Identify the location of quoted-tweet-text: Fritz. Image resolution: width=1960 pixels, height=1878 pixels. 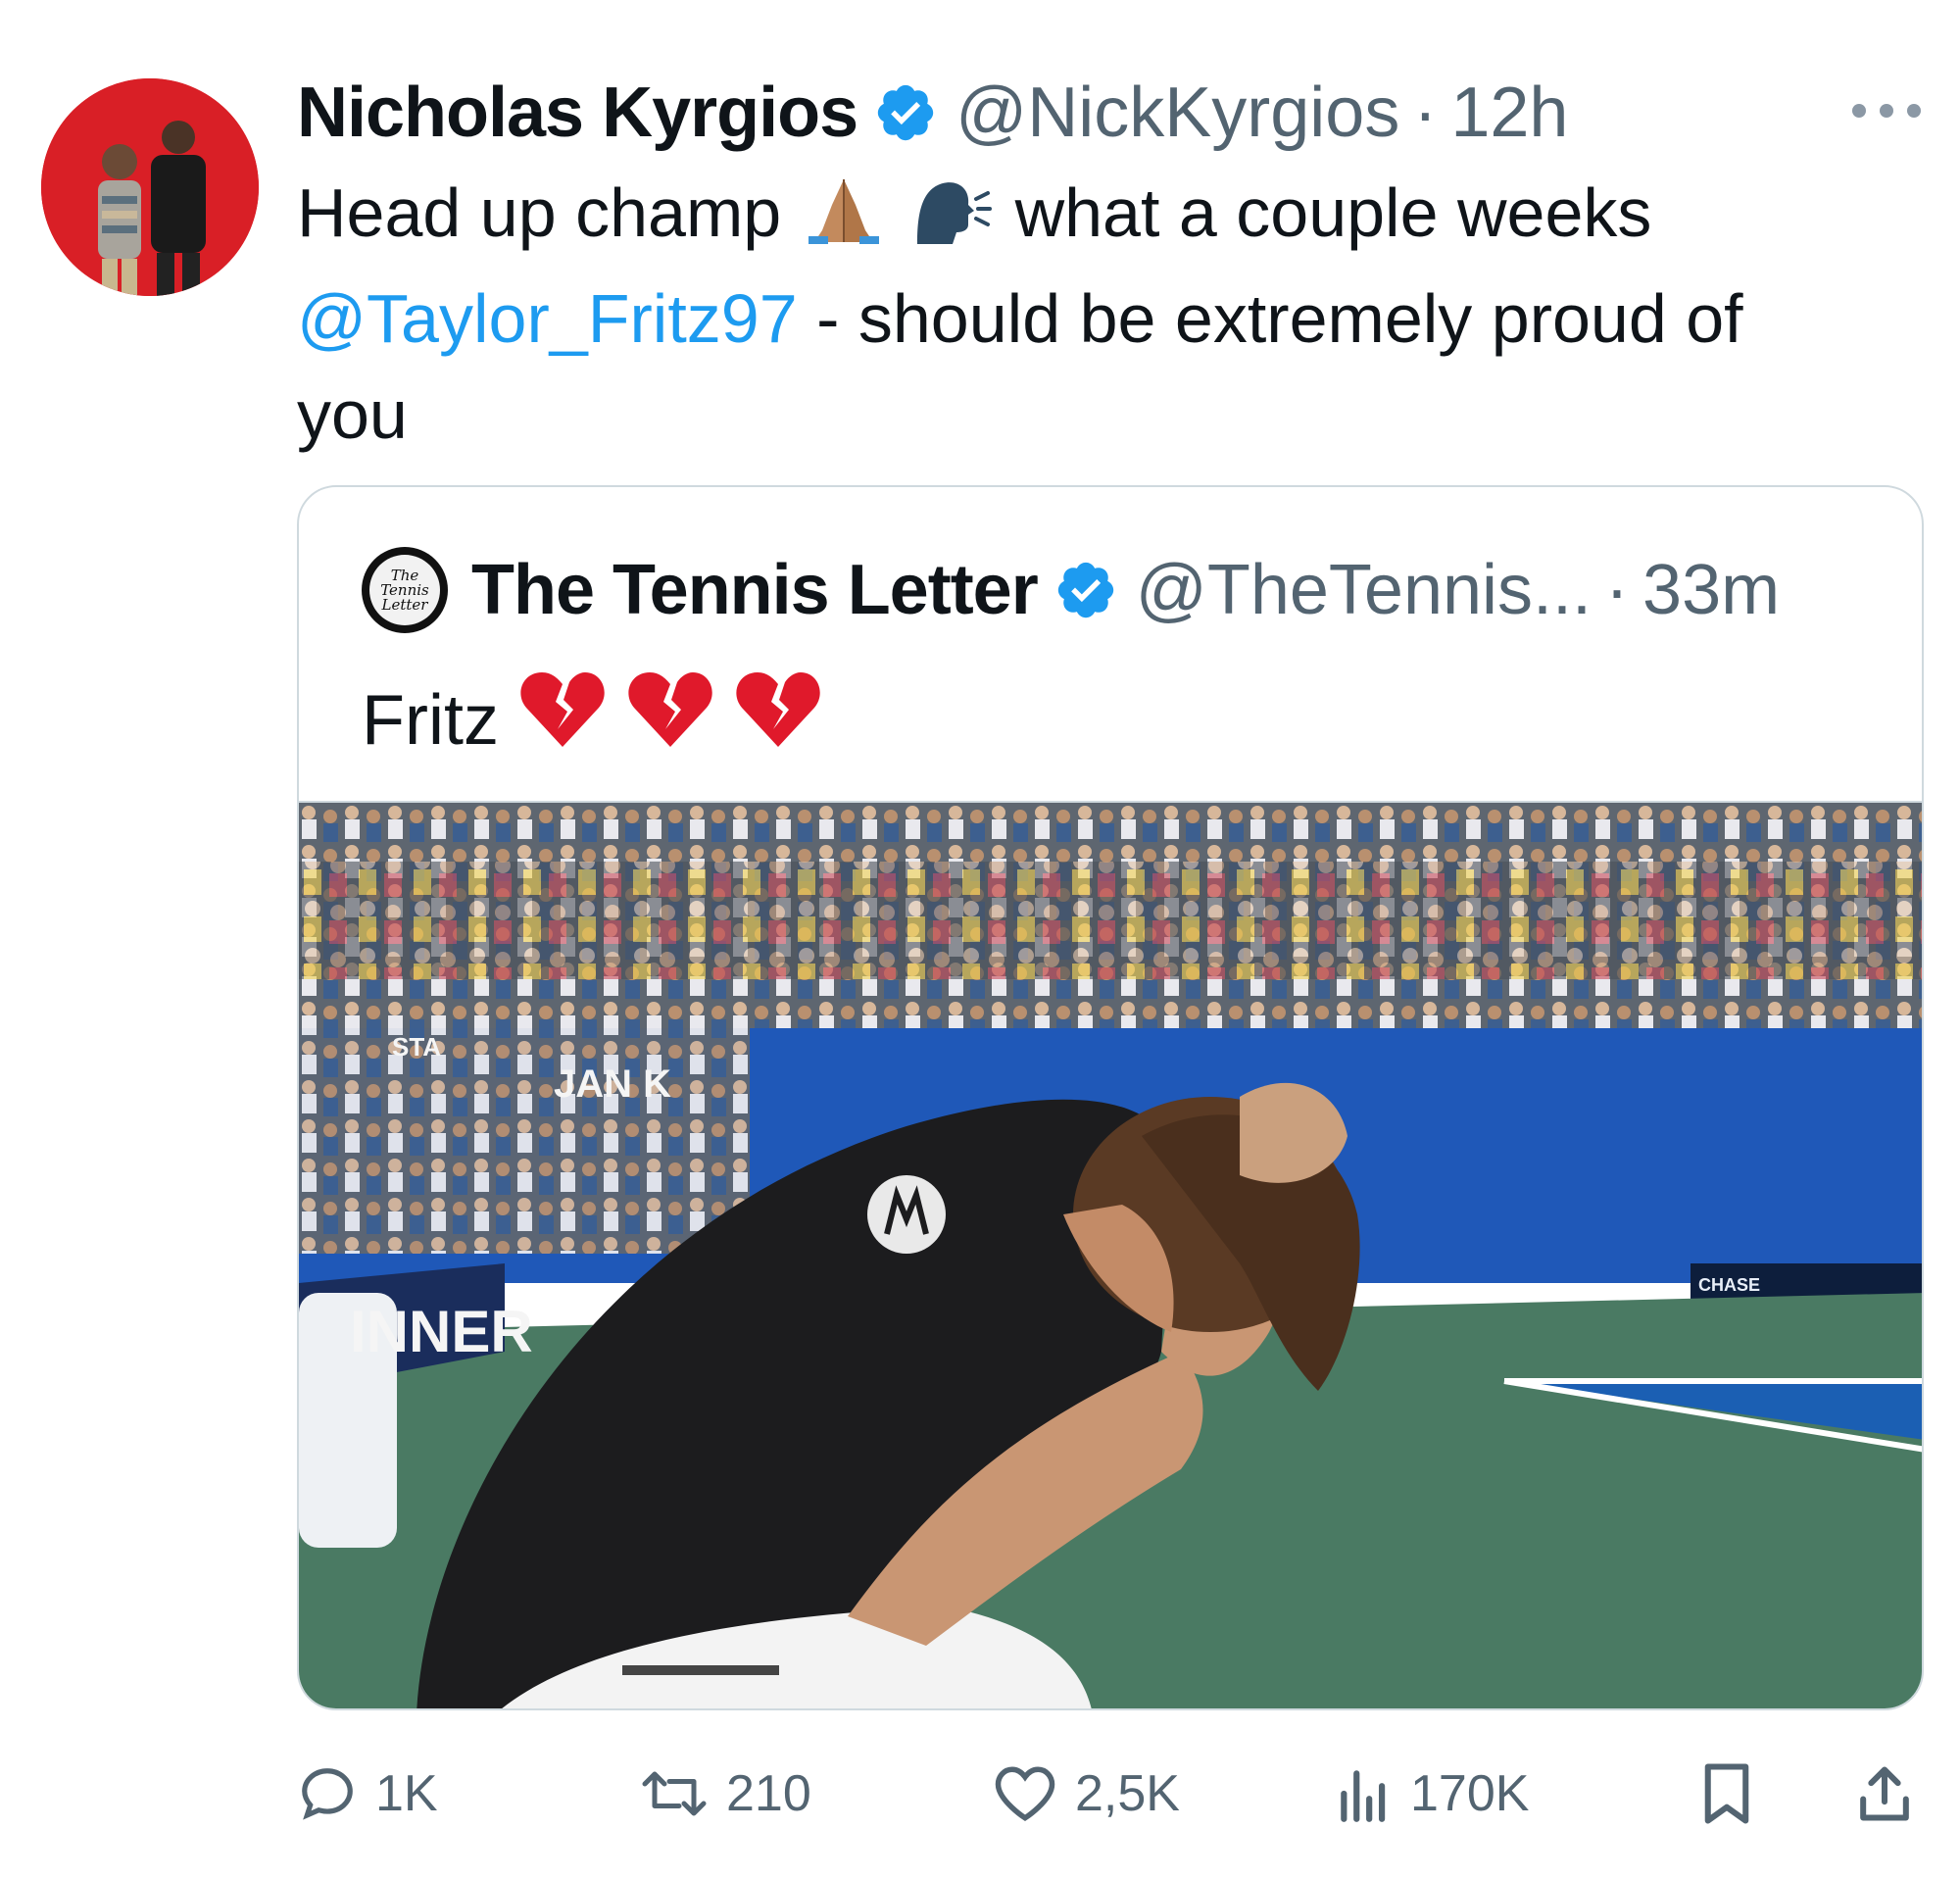
(592, 720).